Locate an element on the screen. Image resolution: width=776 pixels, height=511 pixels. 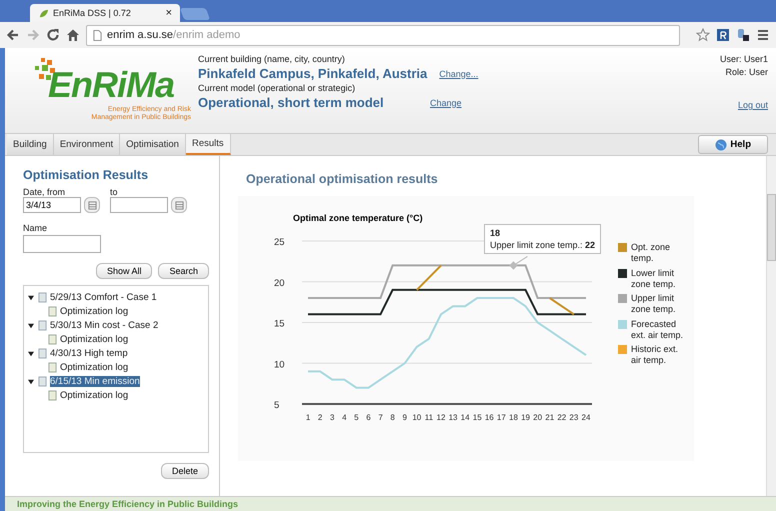
tooltip-title: 18 is located at coordinates (496, 233).